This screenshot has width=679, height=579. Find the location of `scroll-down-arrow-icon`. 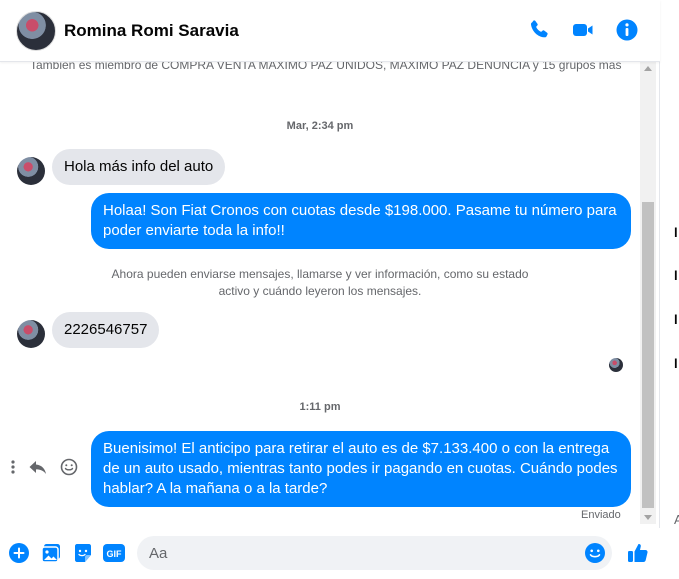

scroll-down-arrow-icon is located at coordinates (648, 517).